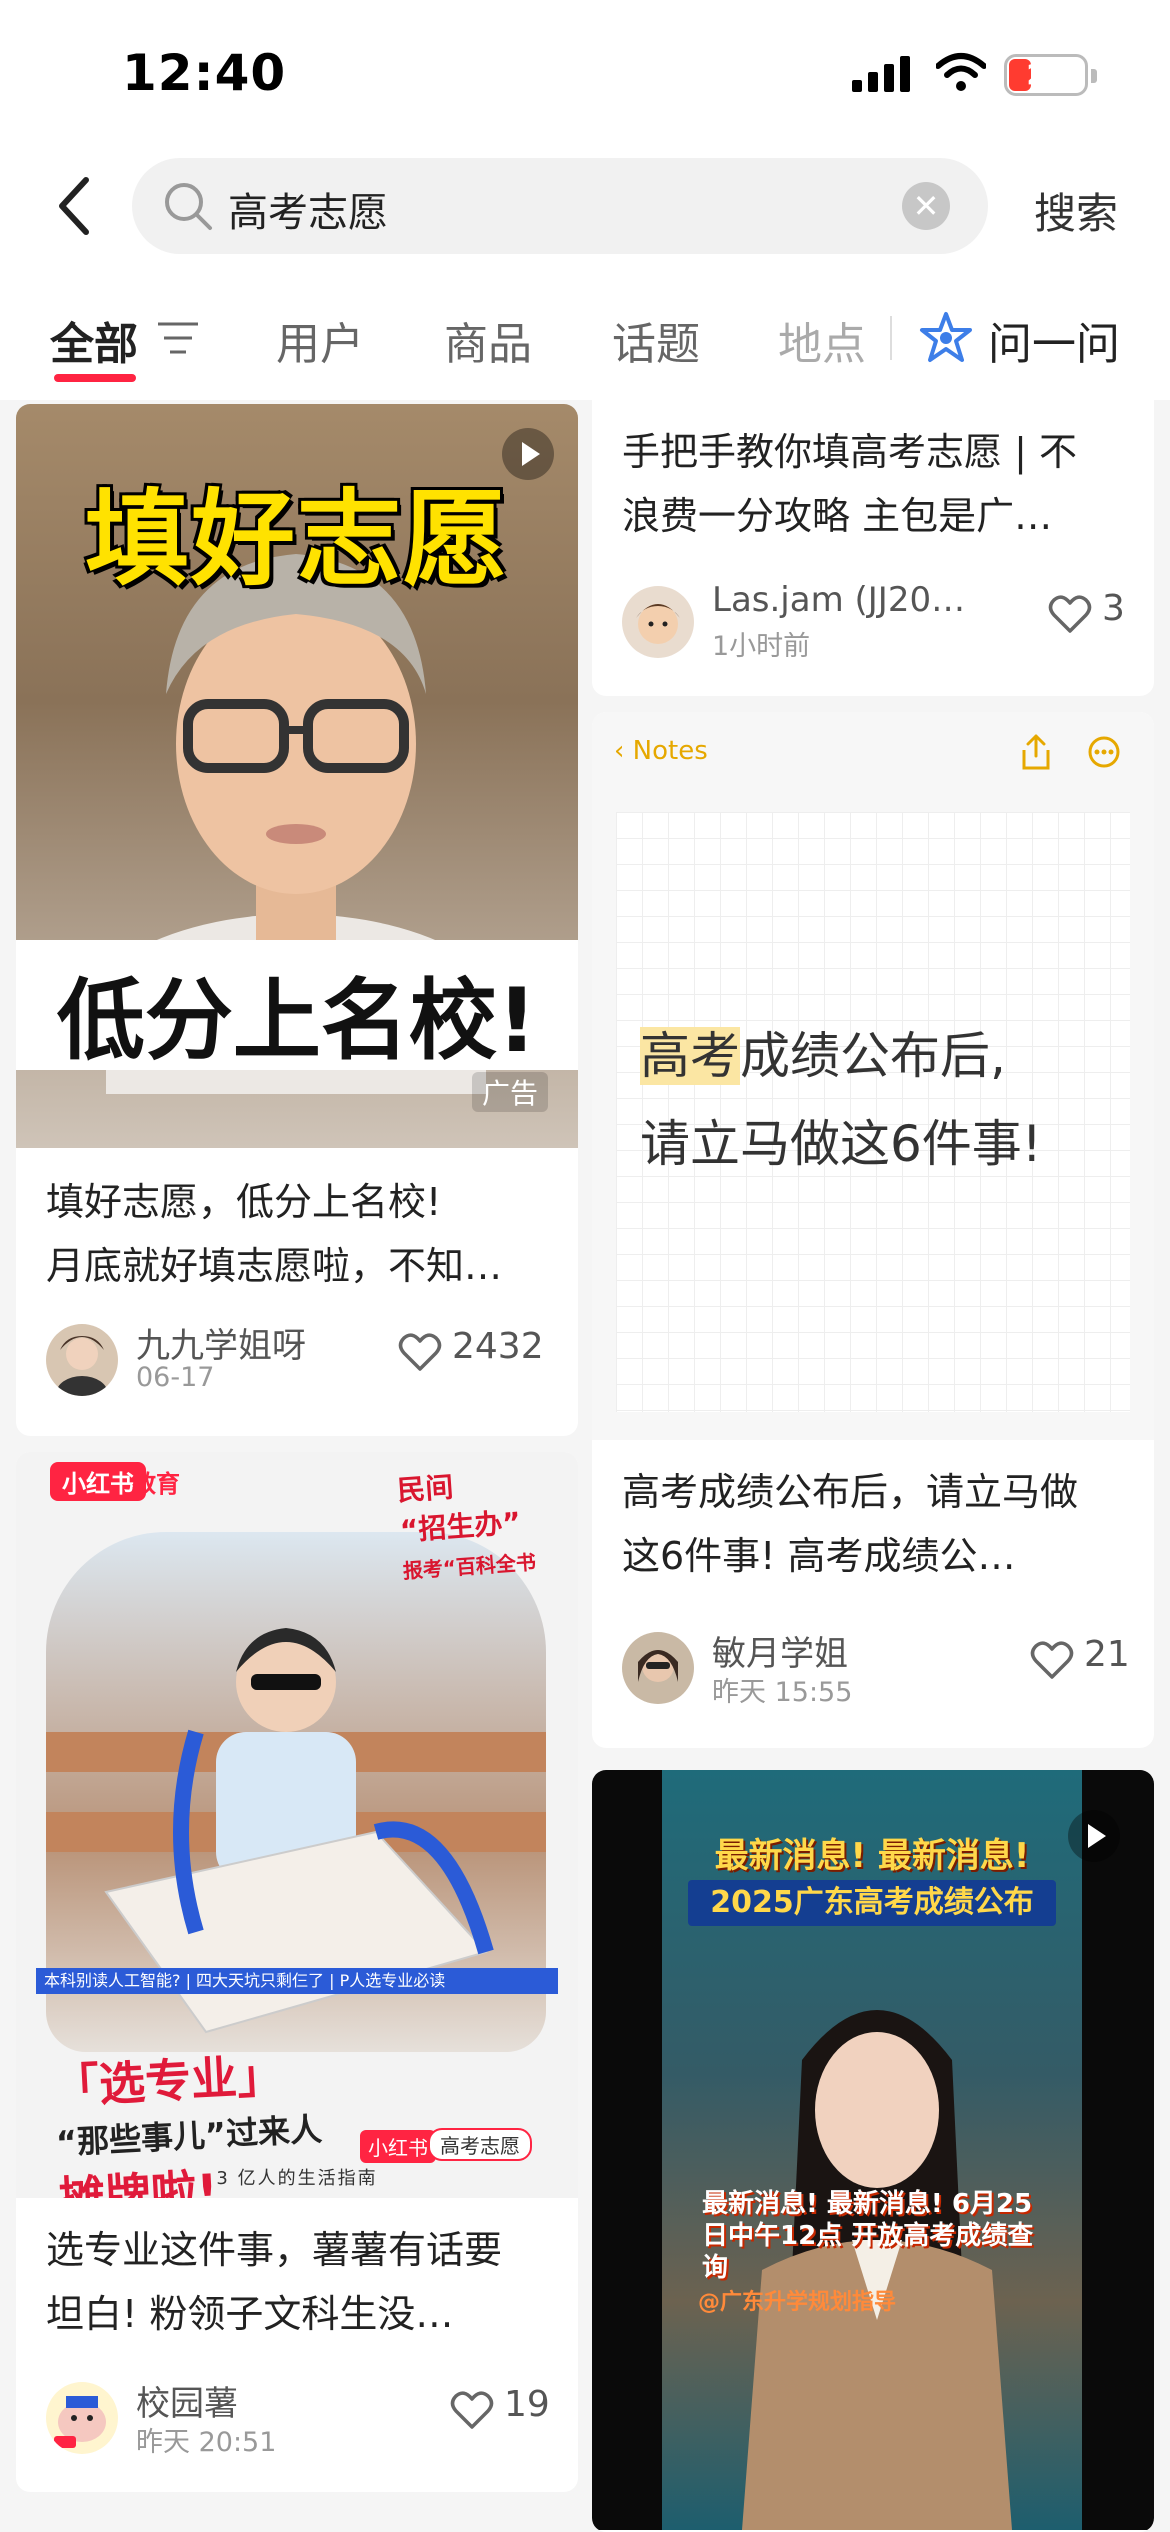  What do you see at coordinates (498, 1346) in the screenshot?
I see `like-count: 2432` at bounding box center [498, 1346].